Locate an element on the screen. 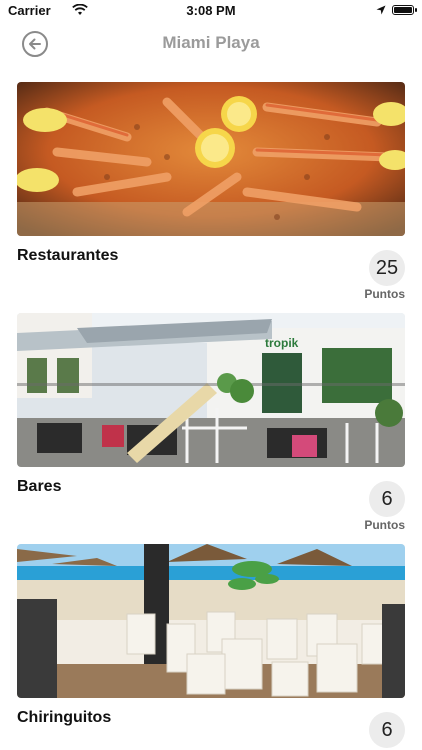  category-label: Restaurantes is located at coordinates (68, 255).